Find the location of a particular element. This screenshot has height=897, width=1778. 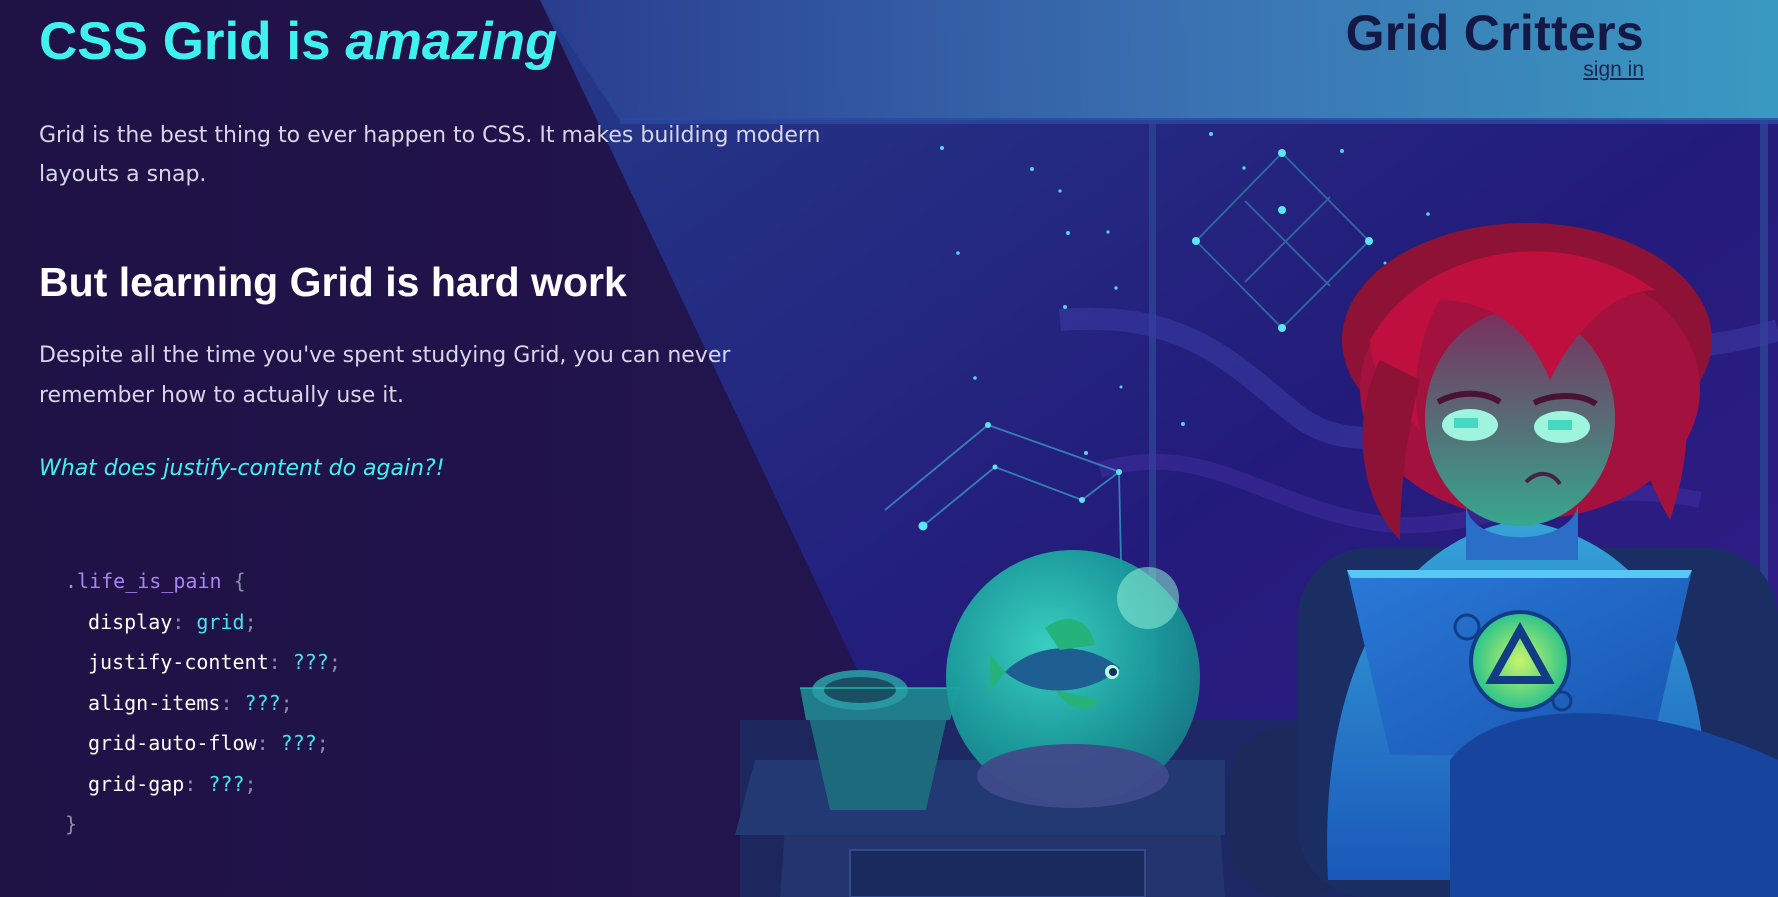

css-property-display: display is located at coordinates (130, 621).